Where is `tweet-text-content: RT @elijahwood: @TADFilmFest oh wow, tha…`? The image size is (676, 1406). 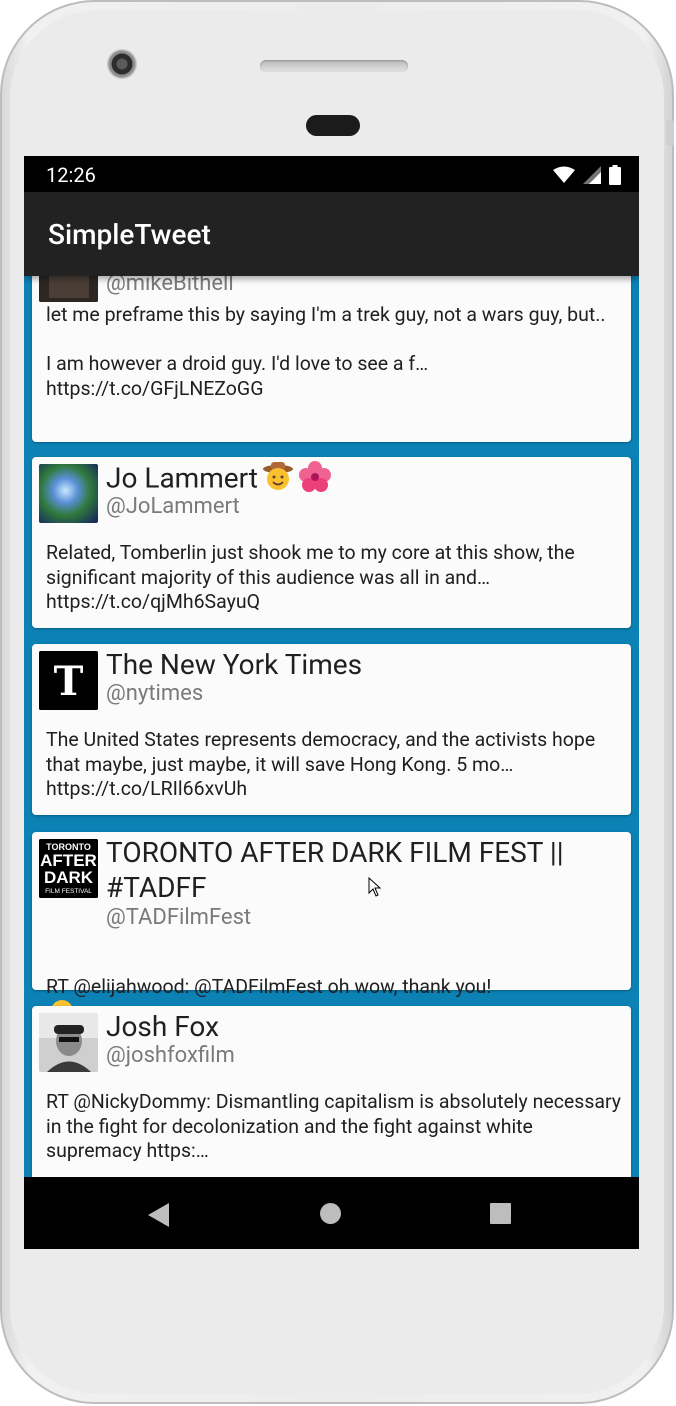 tweet-text-content: RT @elijahwood: @TADFilmFest oh wow, tha… is located at coordinates (269, 986).